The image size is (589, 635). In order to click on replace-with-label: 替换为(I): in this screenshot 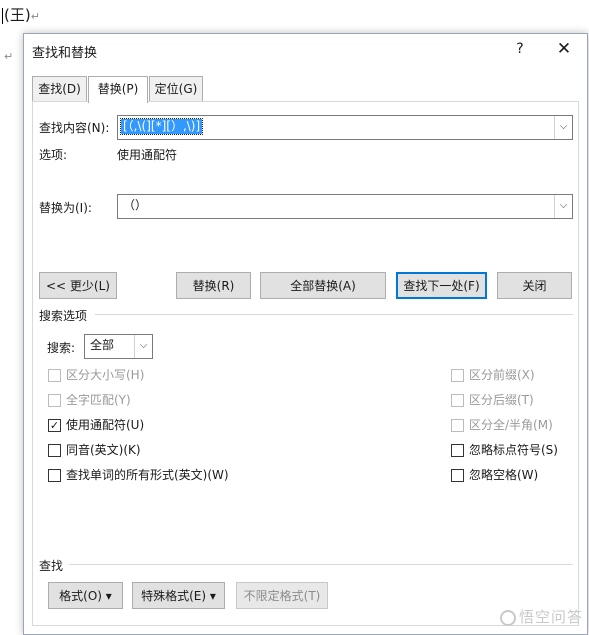, I will do `click(65, 208)`.